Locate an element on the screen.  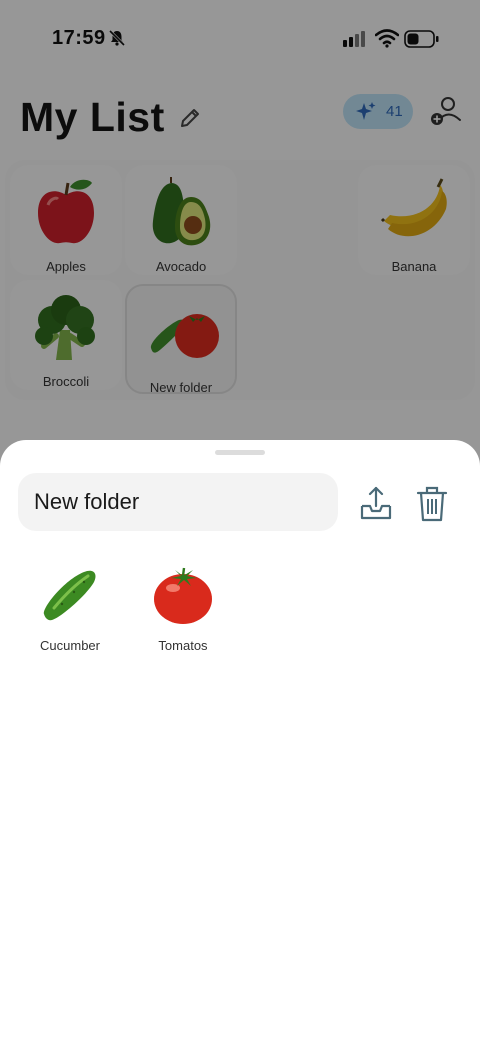
folder-item-label: Cucumber is located at coordinates (70, 645).